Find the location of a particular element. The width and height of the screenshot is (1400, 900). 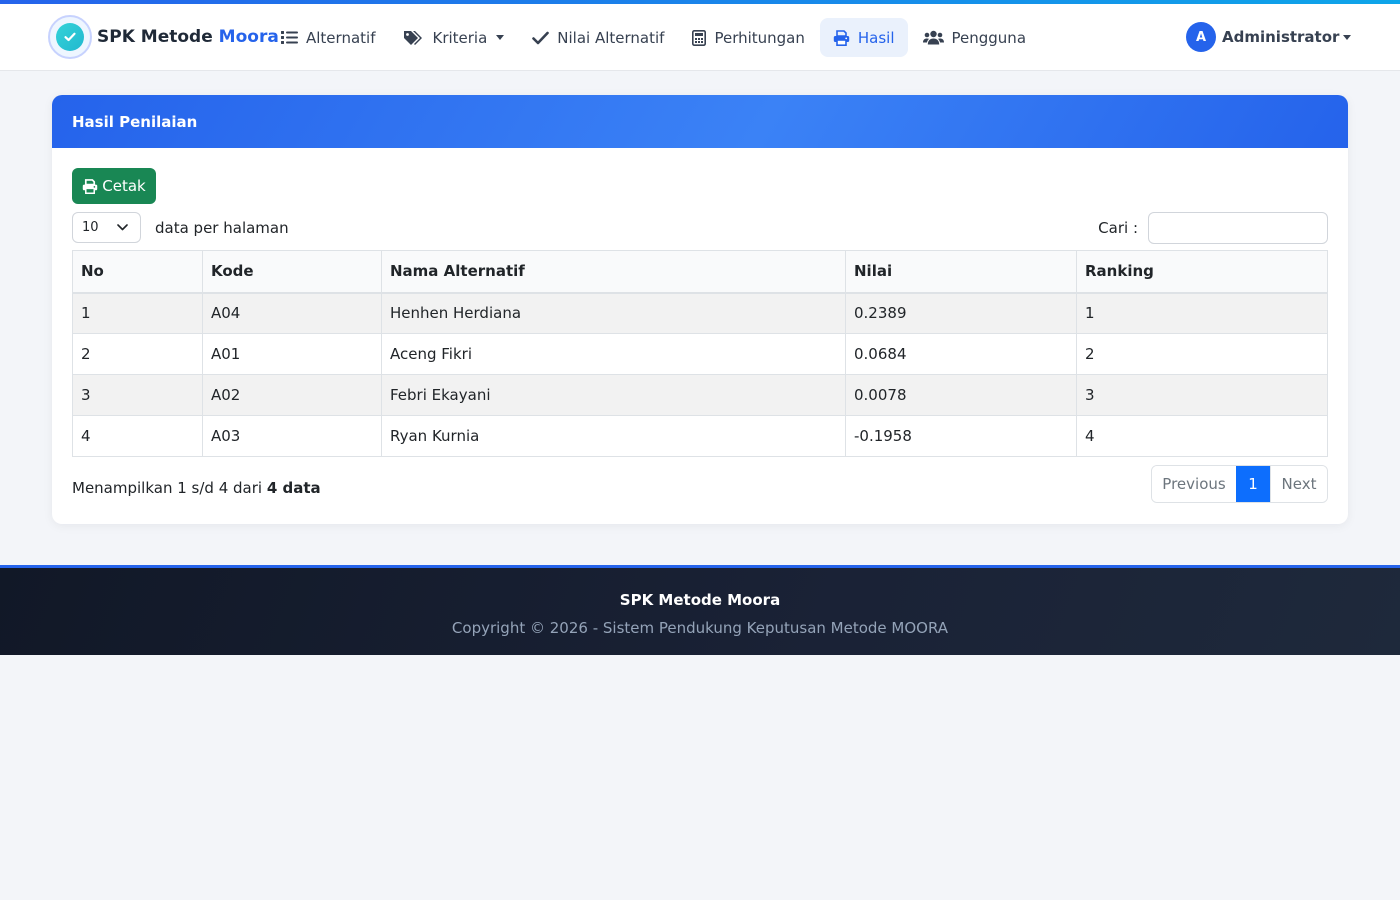

cell-nilai: -0.1958 is located at coordinates (961, 436).